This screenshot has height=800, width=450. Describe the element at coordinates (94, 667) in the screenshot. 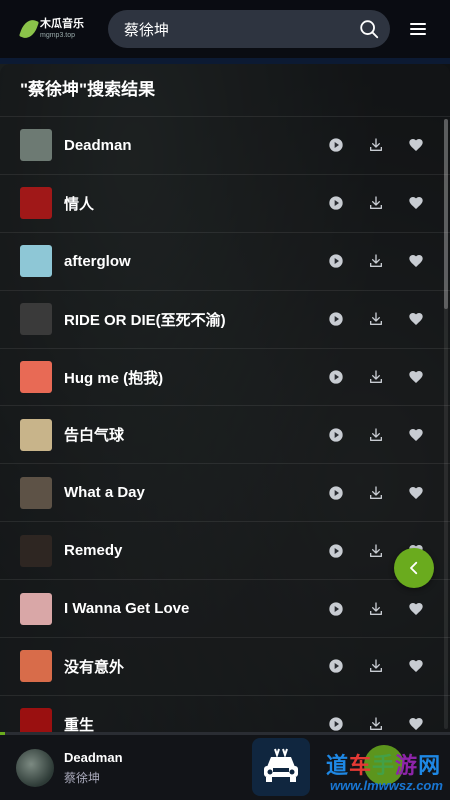

I see `song-title: 没有意外` at that location.